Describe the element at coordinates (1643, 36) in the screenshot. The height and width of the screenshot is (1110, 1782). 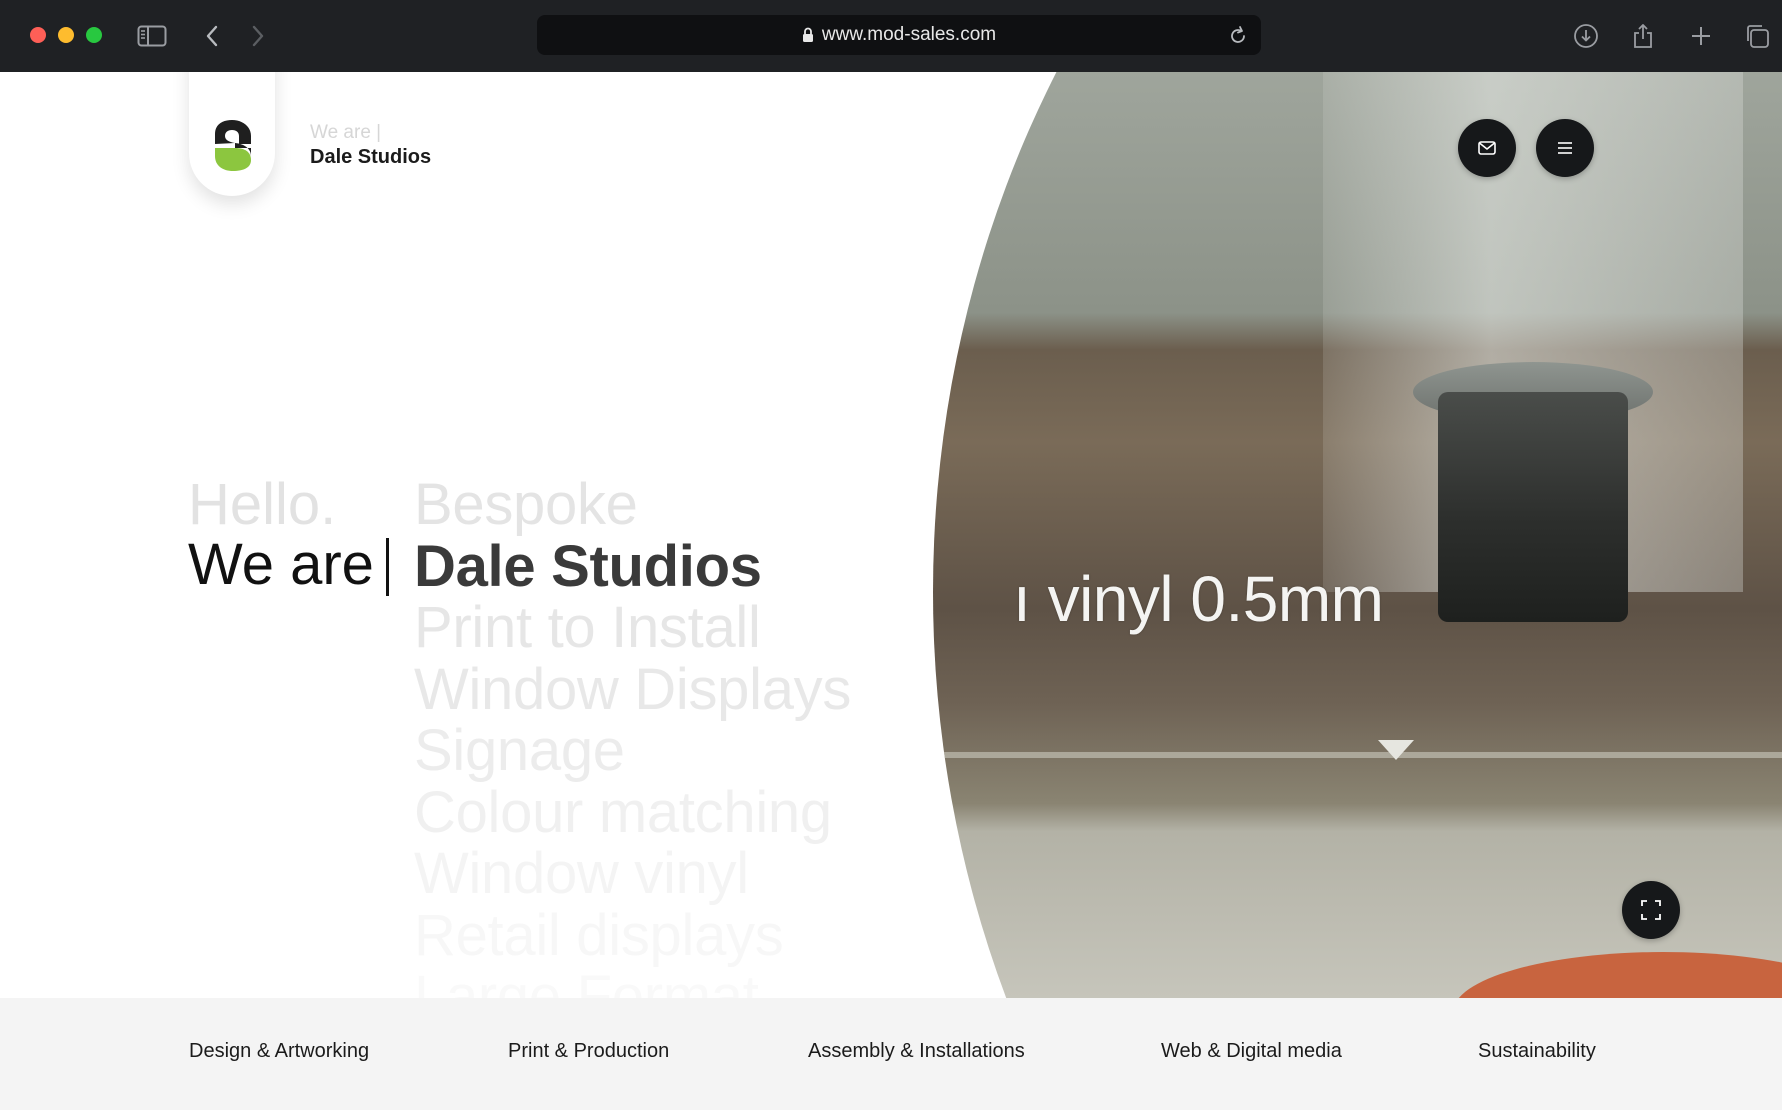
I see `share-icon` at that location.